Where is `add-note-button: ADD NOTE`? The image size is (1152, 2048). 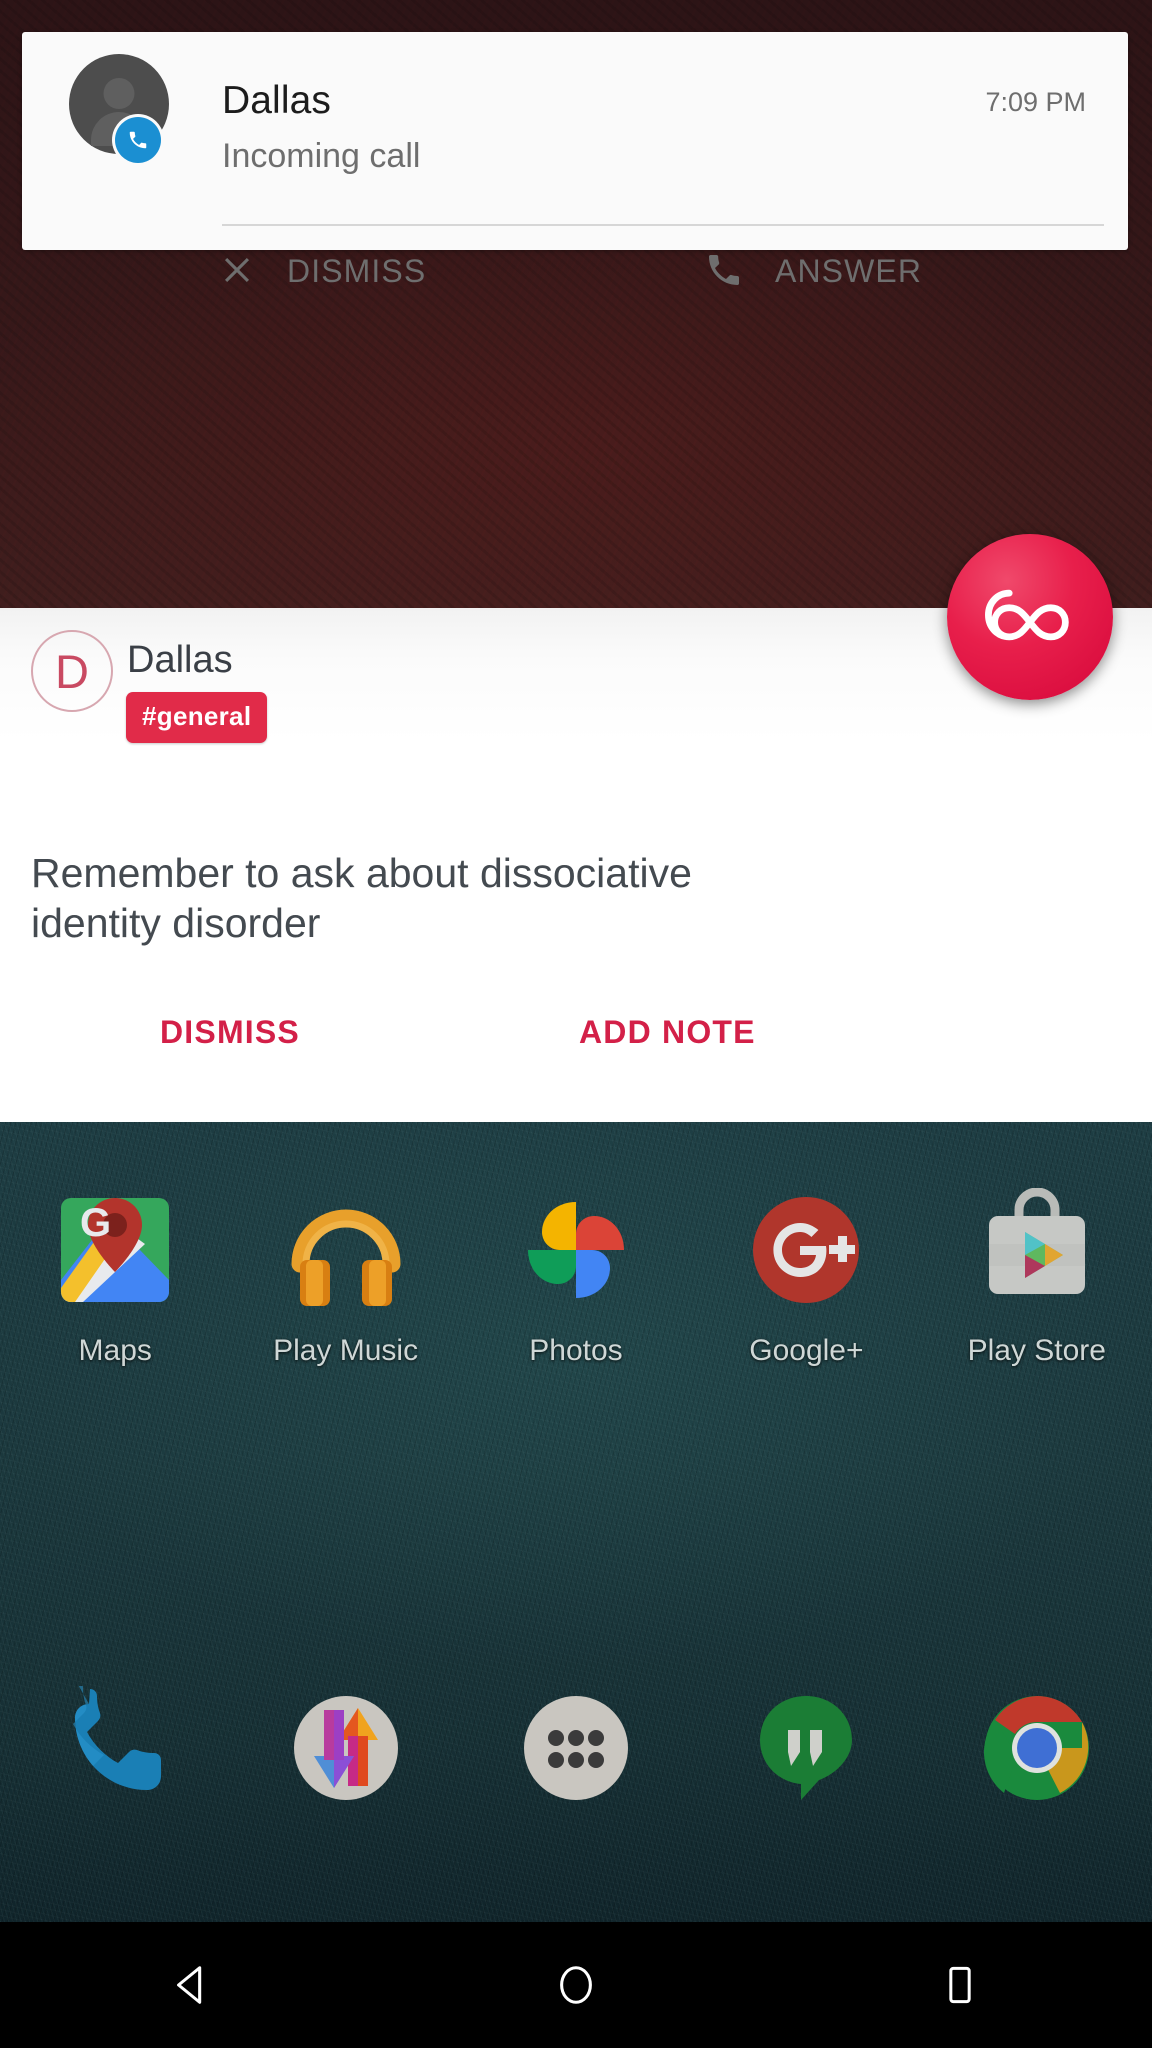
add-note-button: ADD NOTE is located at coordinates (667, 1032).